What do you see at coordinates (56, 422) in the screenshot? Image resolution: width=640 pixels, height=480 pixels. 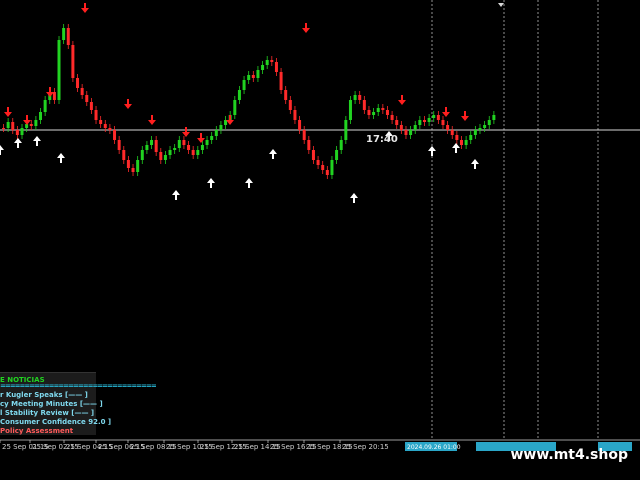 I see `news-item: Consumer Confidence 92.0 ]` at bounding box center [56, 422].